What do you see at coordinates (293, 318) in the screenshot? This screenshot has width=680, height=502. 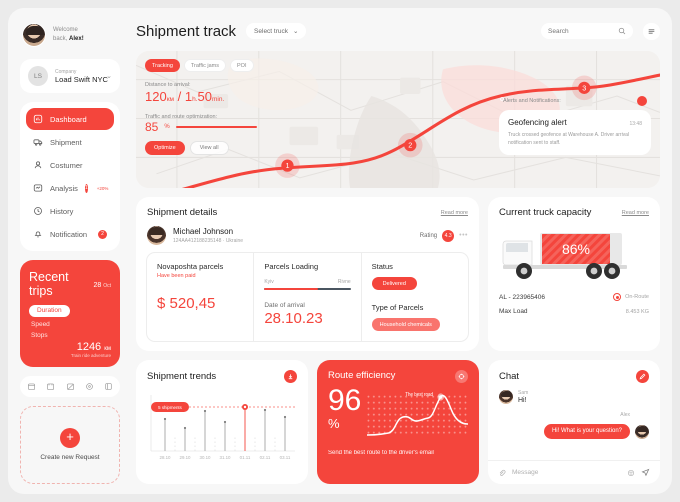 I see `date-value: 28.10.23` at bounding box center [293, 318].